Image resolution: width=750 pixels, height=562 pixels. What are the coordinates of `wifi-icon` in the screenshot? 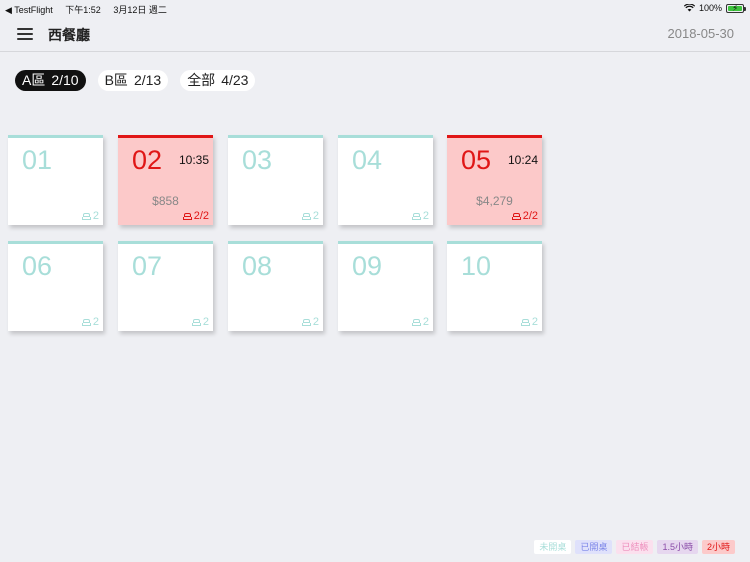 It's located at (689, 8).